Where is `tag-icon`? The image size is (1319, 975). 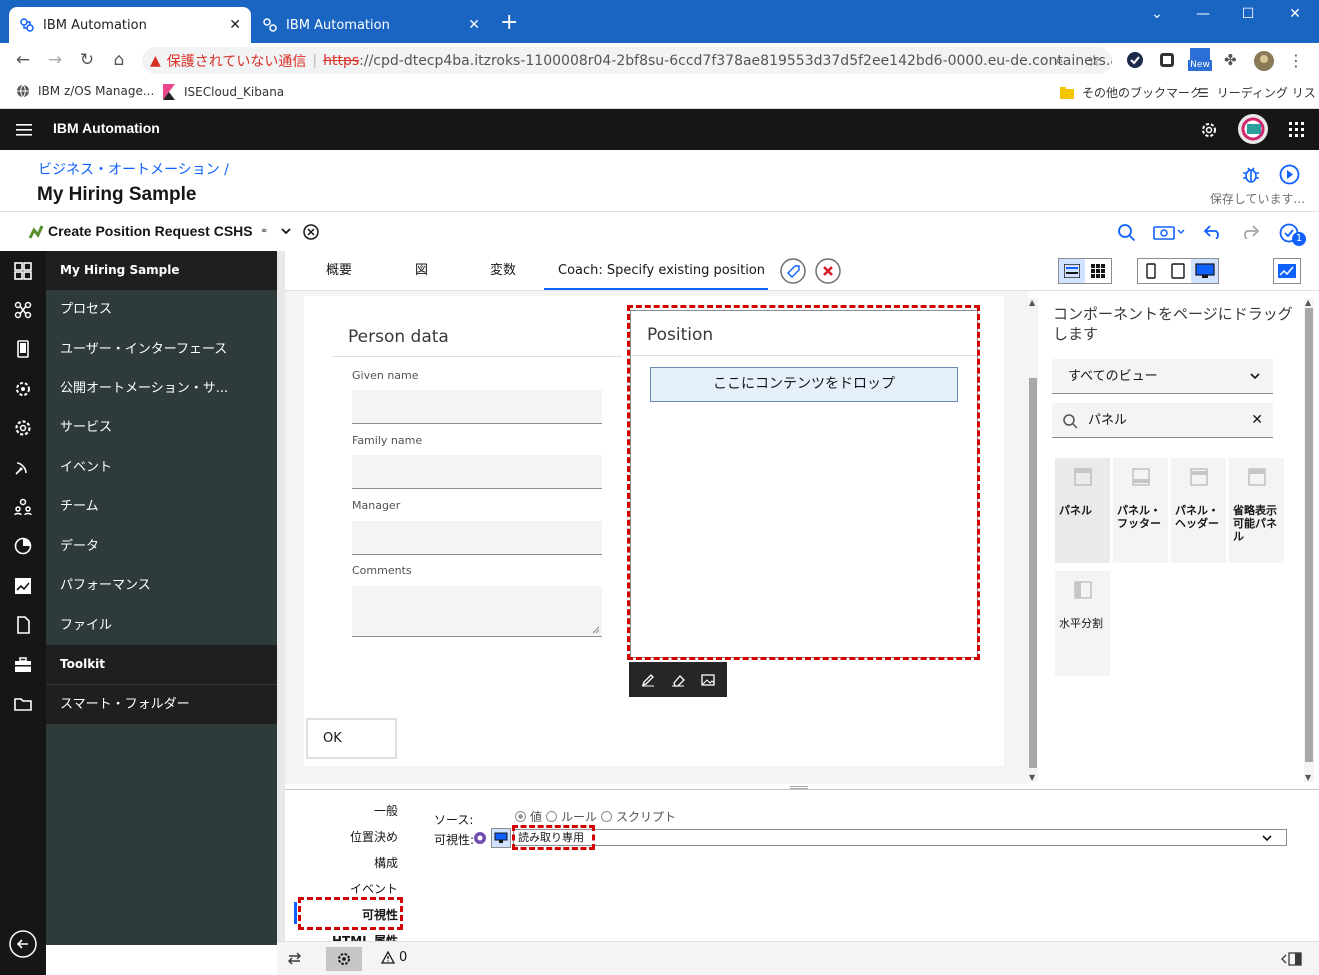
tag-icon is located at coordinates (793, 271).